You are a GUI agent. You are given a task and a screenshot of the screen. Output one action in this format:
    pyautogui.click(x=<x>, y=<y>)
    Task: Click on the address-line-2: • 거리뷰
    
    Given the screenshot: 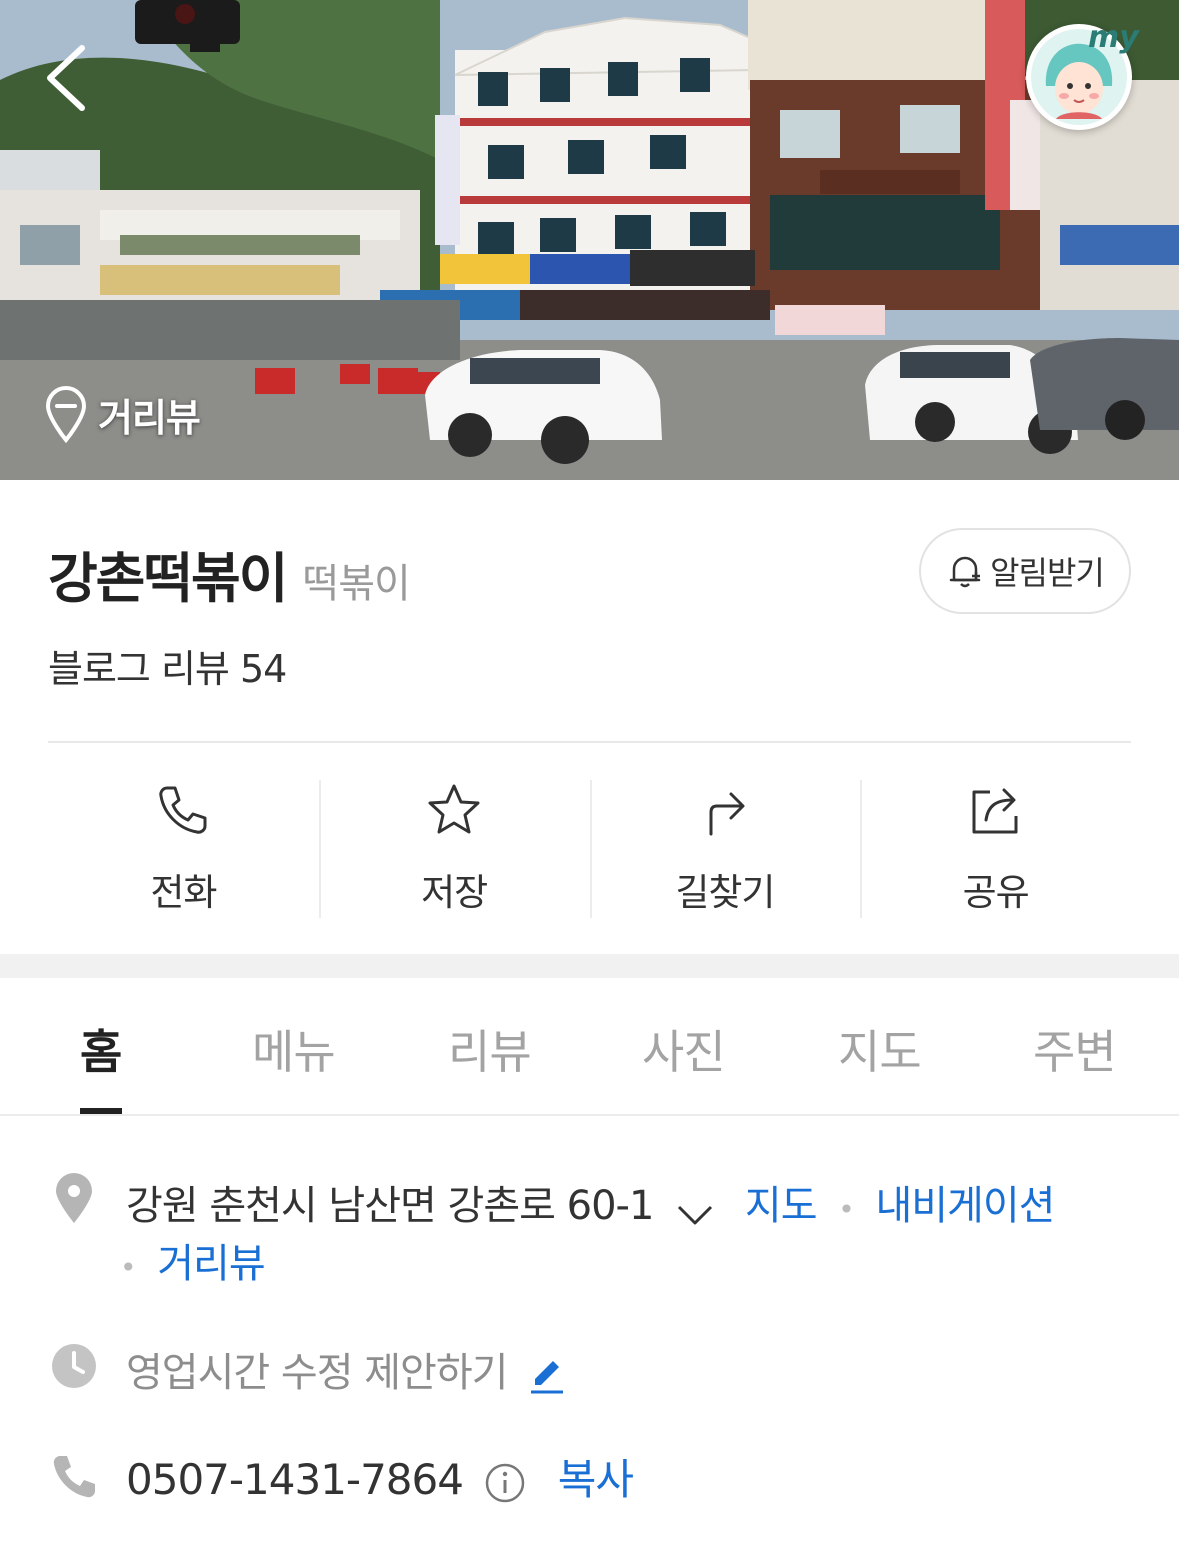 What is the action you would take?
    pyautogui.click(x=193, y=1260)
    